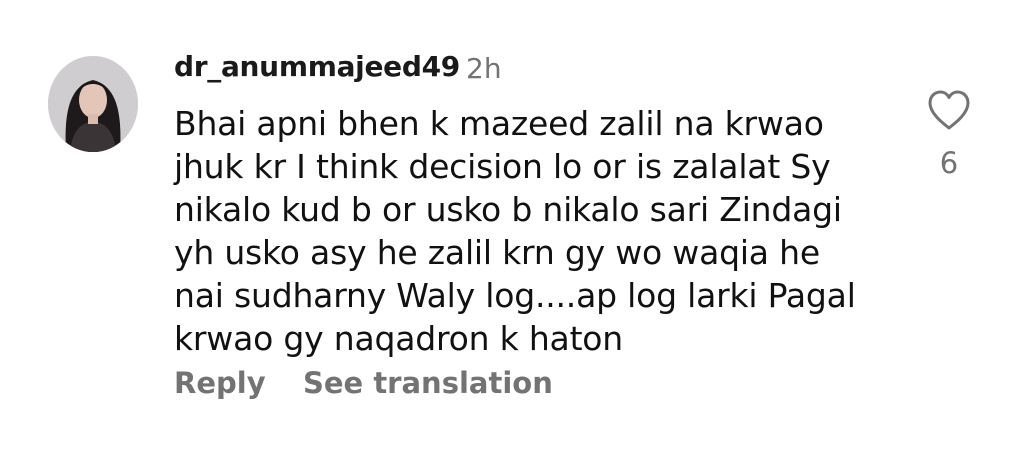 The image size is (1024, 452). I want to click on heart-outline-icon, so click(949, 110).